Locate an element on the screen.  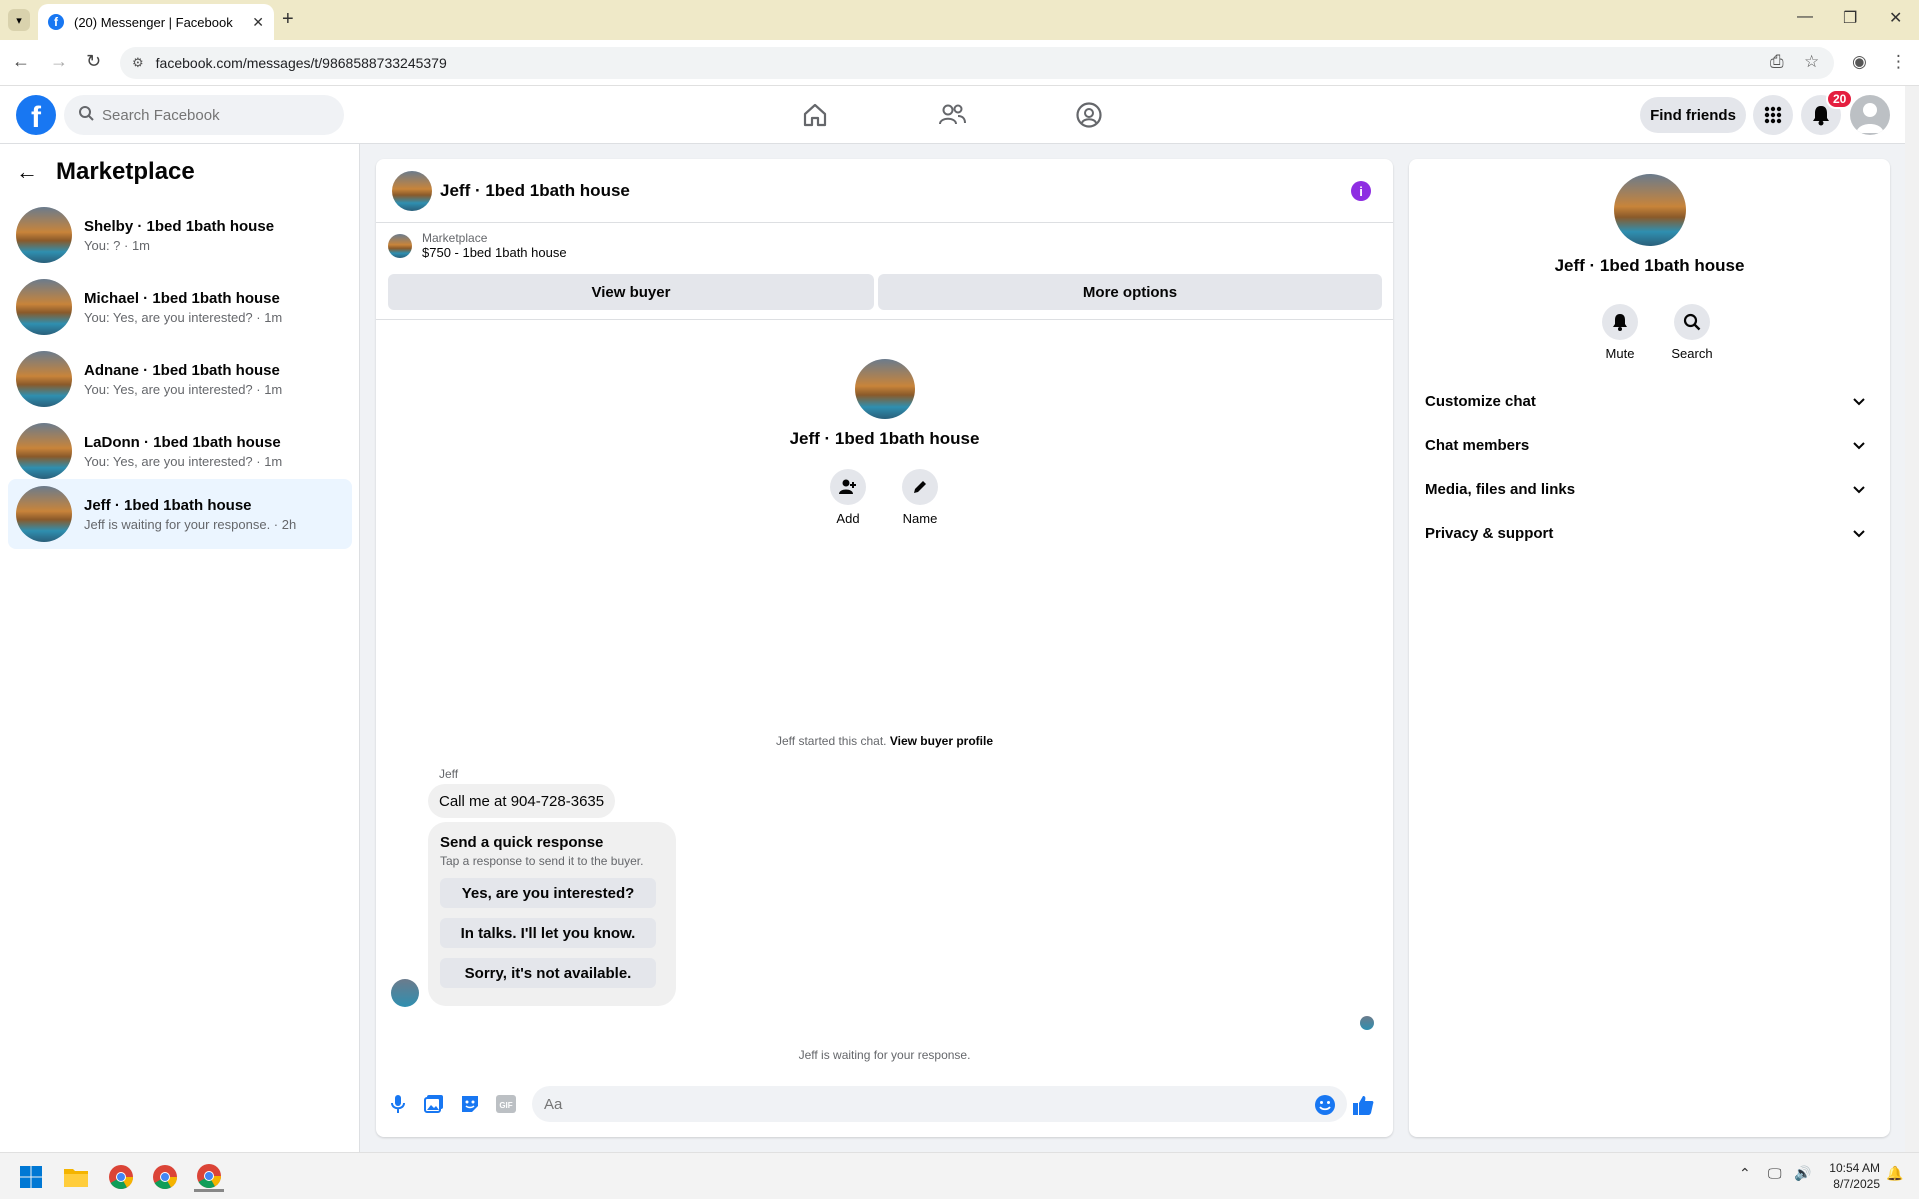
started-text: Jeff started this chat. is located at coordinates (831, 741).